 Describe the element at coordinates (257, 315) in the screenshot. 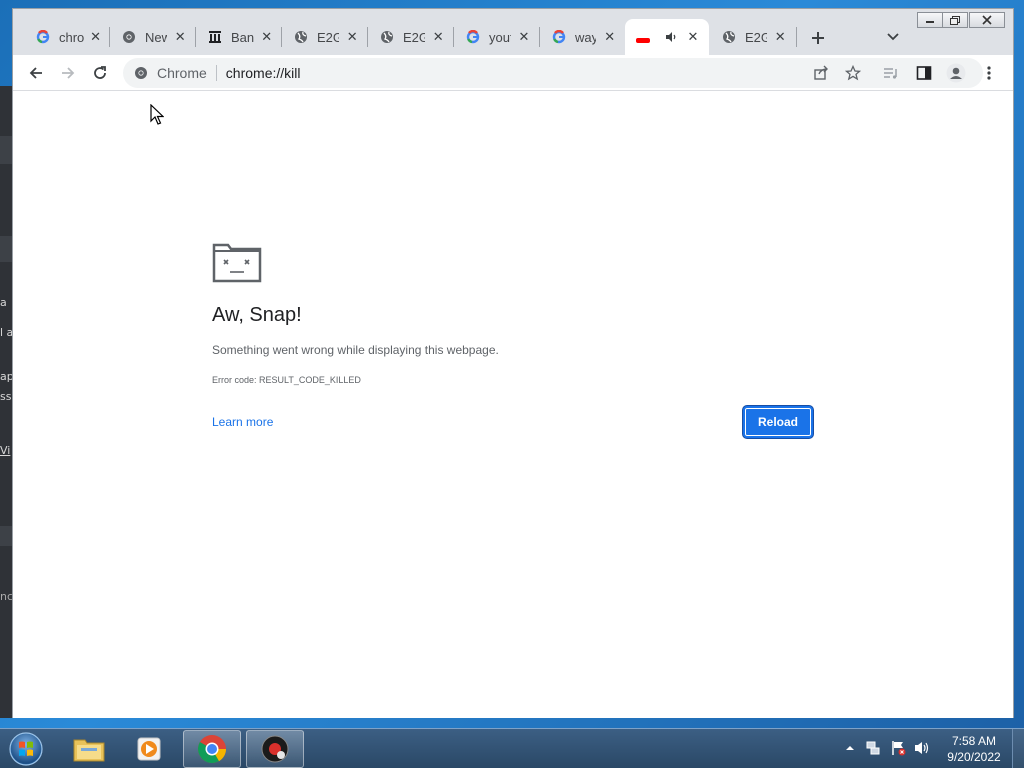

I see `error-title: Aw, Snap!` at that location.